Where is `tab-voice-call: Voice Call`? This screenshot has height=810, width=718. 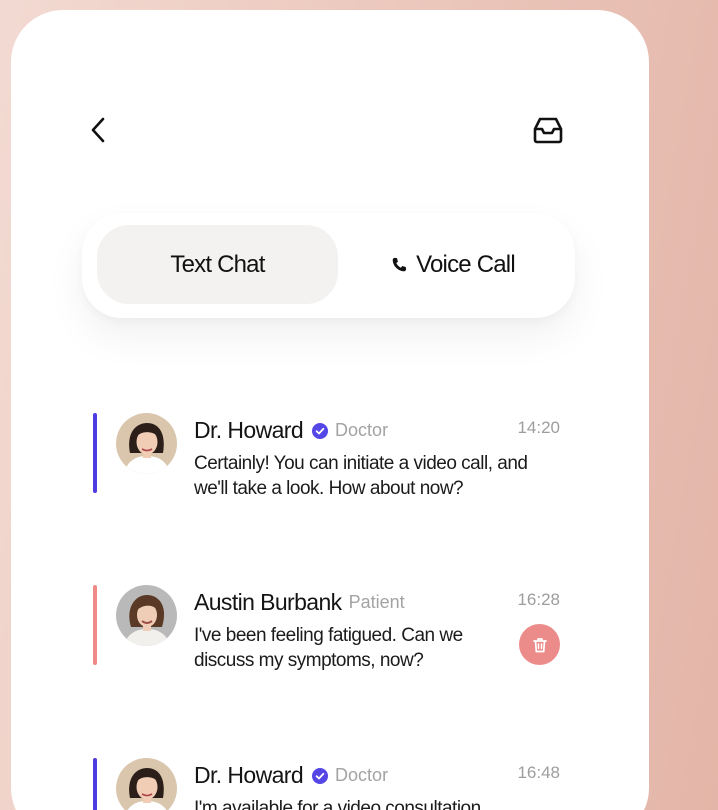 tab-voice-call: Voice Call is located at coordinates (452, 264).